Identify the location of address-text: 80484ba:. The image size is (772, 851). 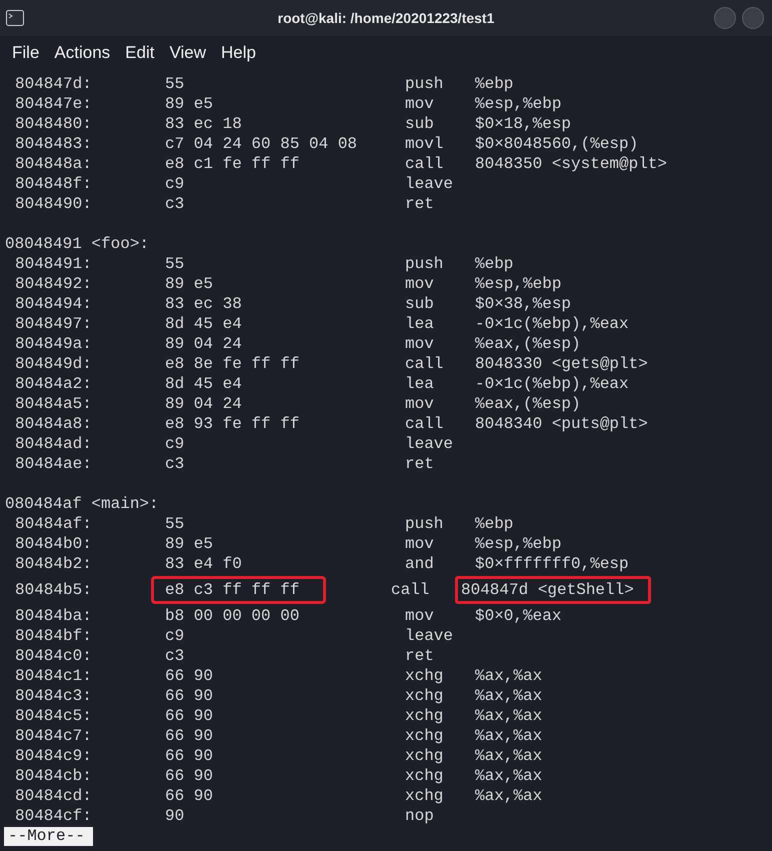
(53, 616).